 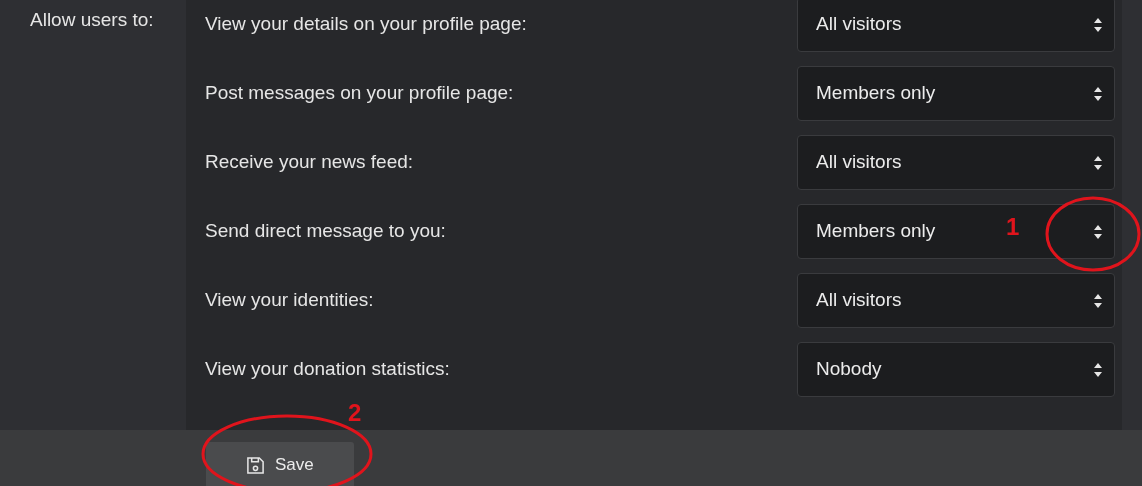 I want to click on visibility-select: Members only, so click(x=956, y=93).